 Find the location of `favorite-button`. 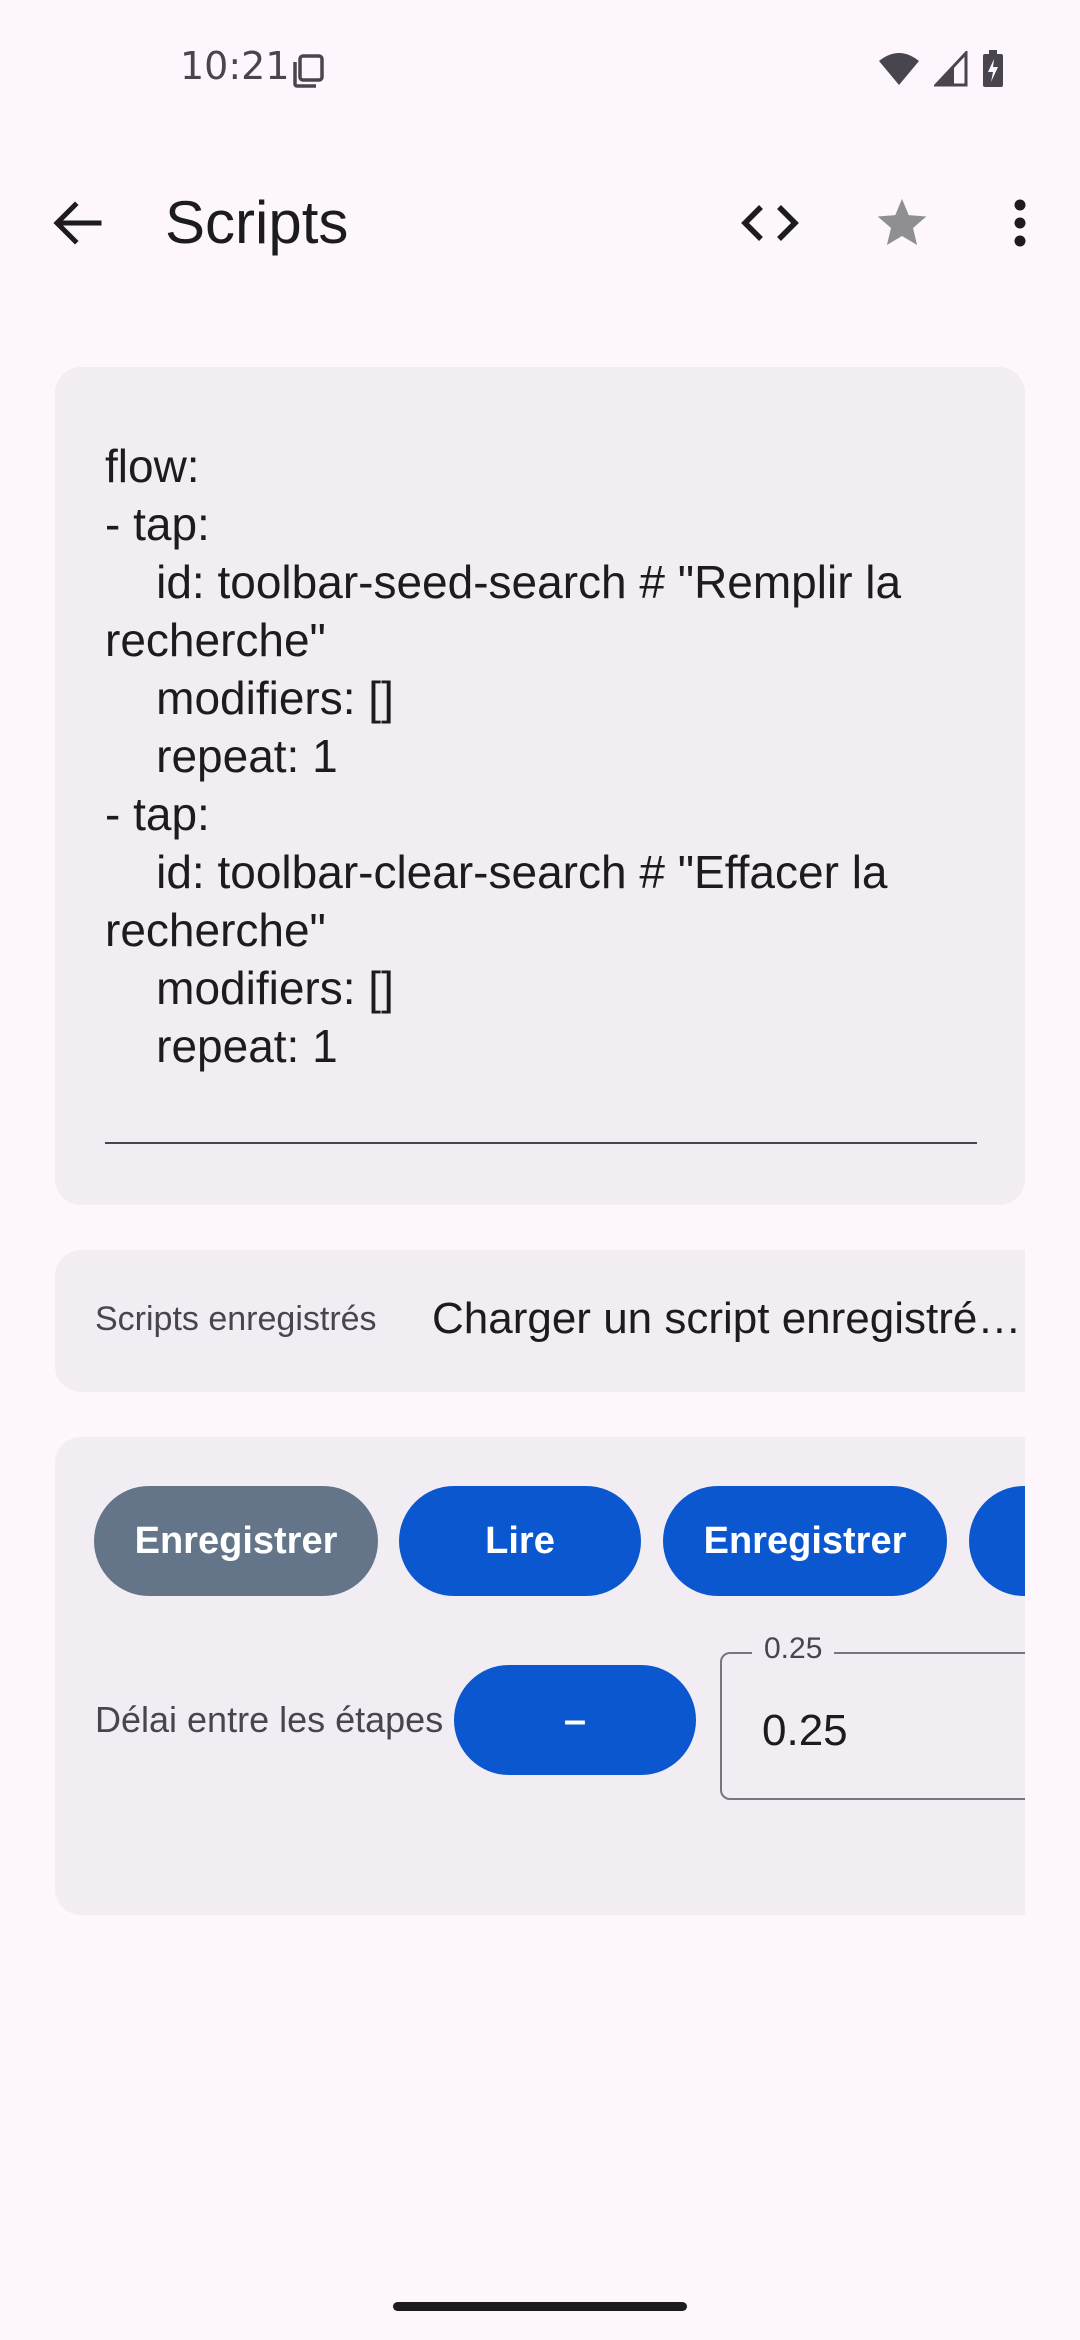

favorite-button is located at coordinates (902, 225).